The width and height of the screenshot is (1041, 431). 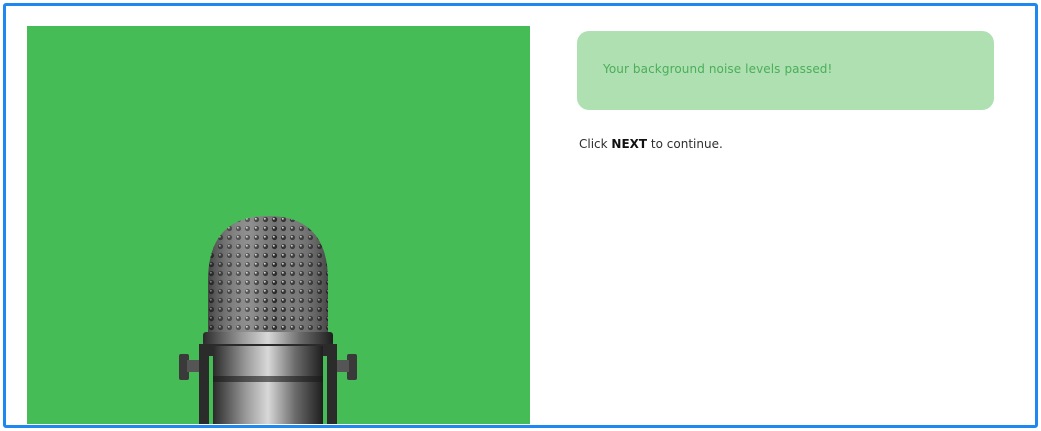 What do you see at coordinates (268, 320) in the screenshot?
I see `microphone-icon` at bounding box center [268, 320].